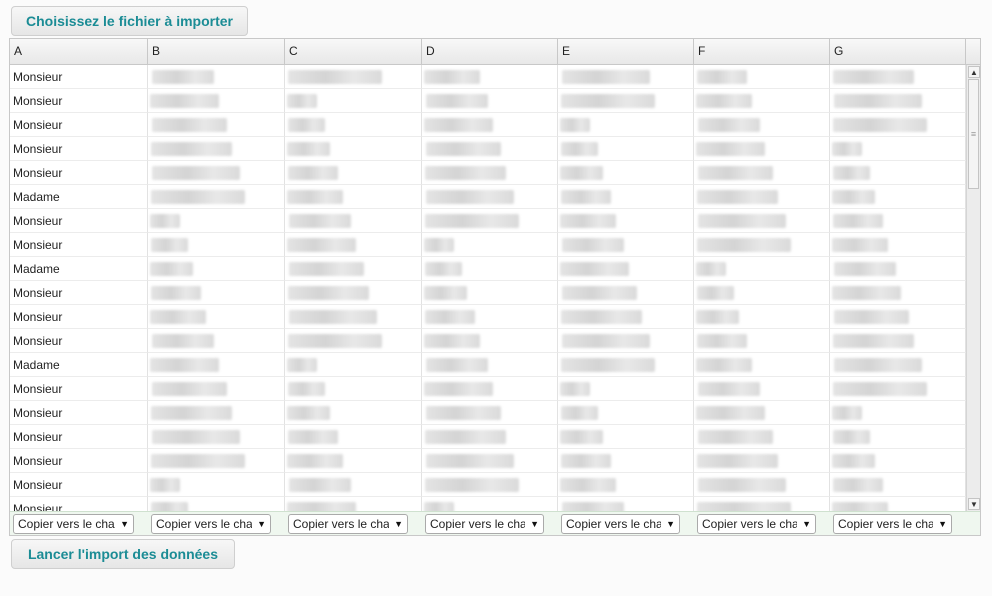  I want to click on scroll-up-icon: ▲, so click(974, 72).